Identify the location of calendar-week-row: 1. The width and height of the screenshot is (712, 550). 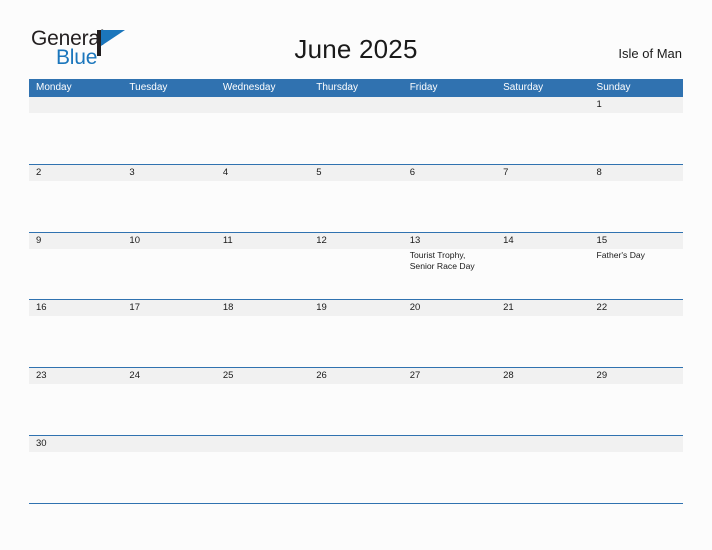
(356, 130).